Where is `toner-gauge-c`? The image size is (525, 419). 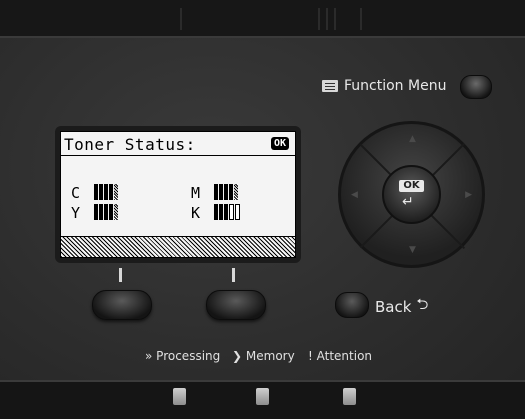 toner-gauge-c is located at coordinates (106, 192).